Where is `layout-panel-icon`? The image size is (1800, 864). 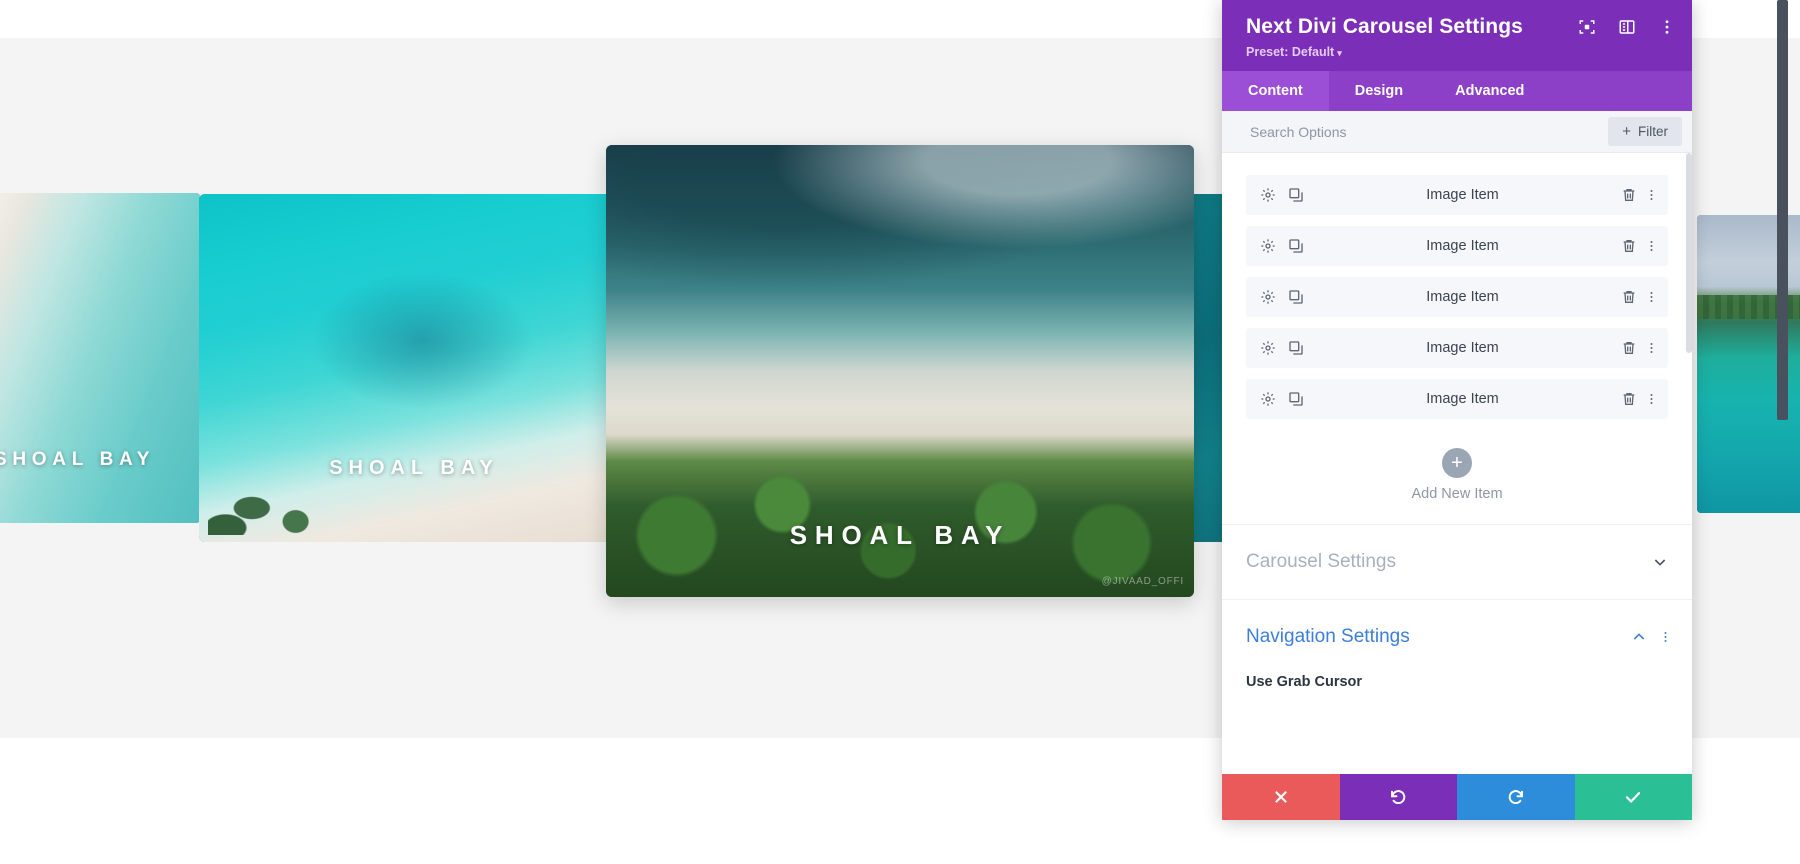
layout-panel-icon is located at coordinates (1627, 27).